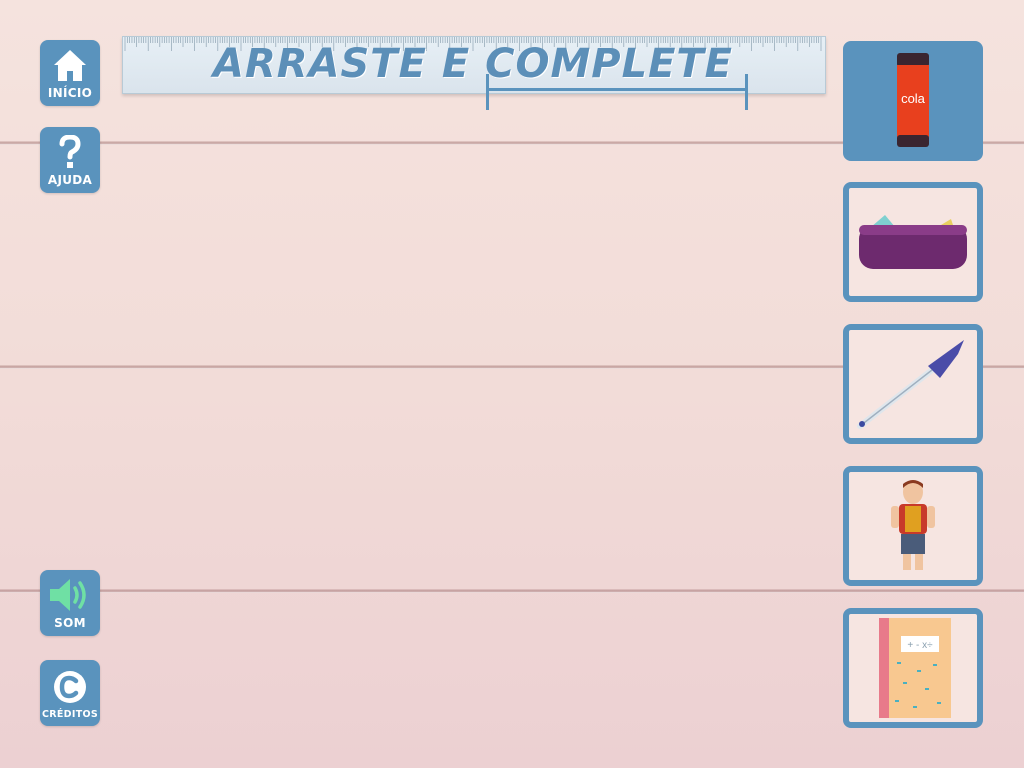 This screenshot has height=768, width=1024. I want to click on home-label: INÍCIO, so click(70, 93).